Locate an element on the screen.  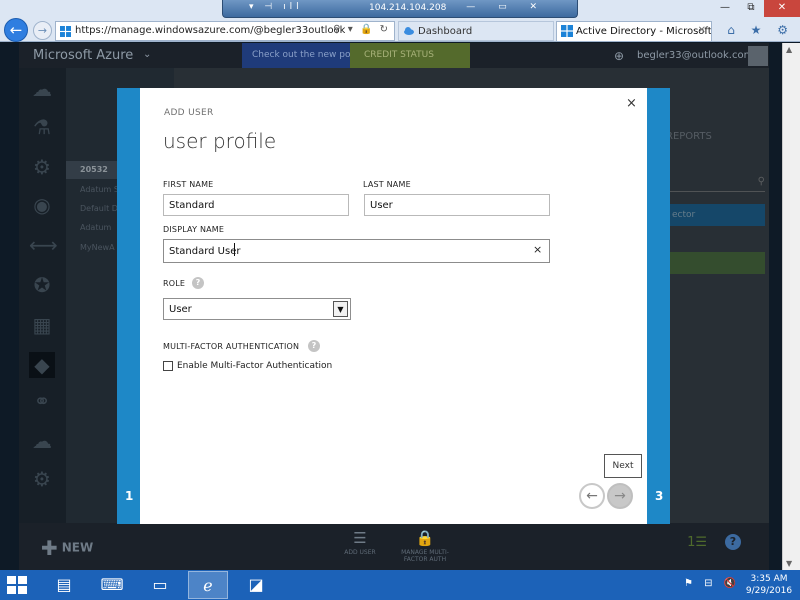
last-name-field is located at coordinates (457, 205).